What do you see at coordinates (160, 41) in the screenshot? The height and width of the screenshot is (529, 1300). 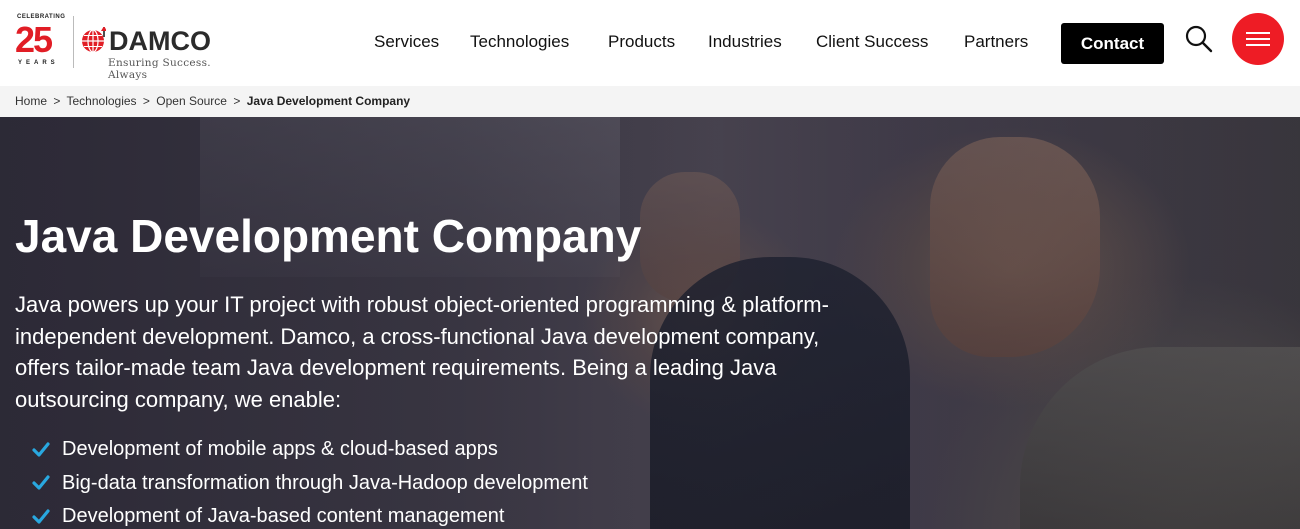 I see `logo-brand: DAMCO` at bounding box center [160, 41].